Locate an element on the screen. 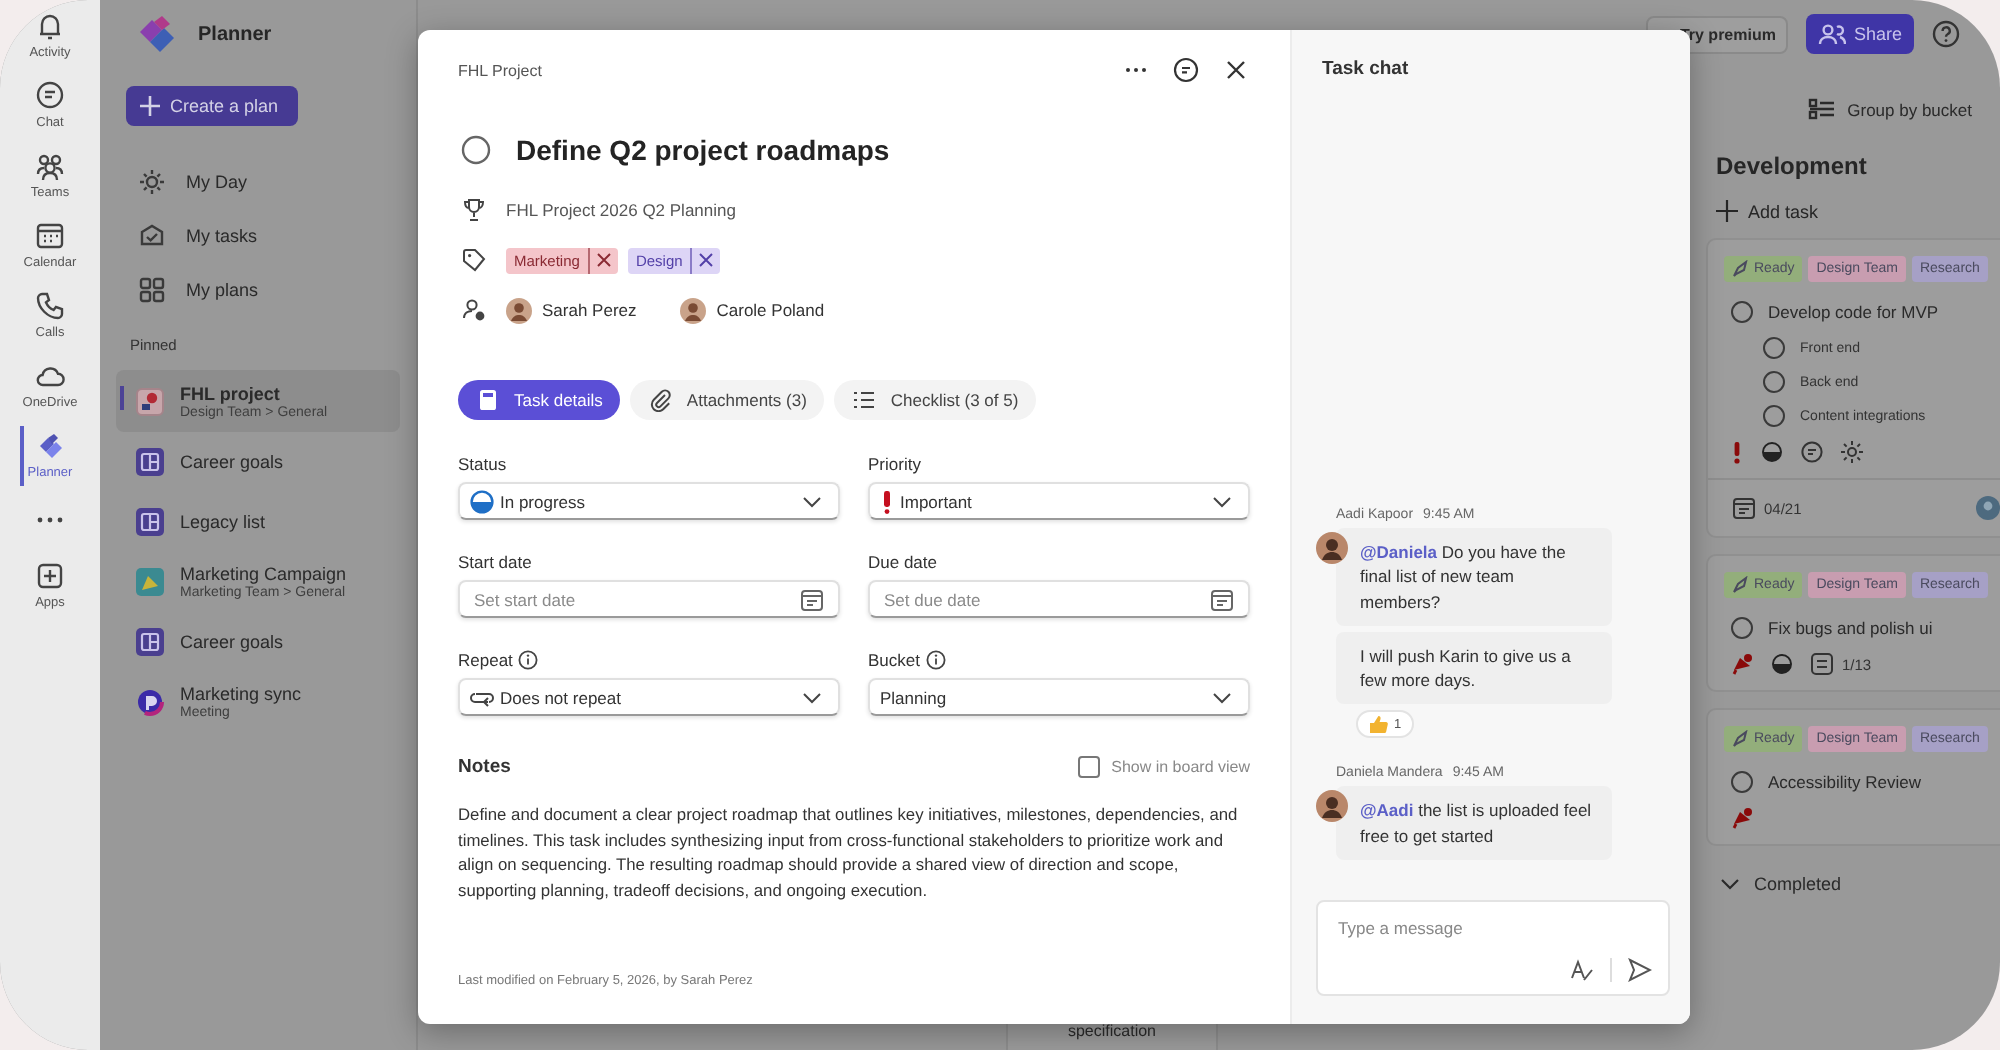 The image size is (2000, 1050). task-title: Fix bugs and polish ui is located at coordinates (1850, 628).